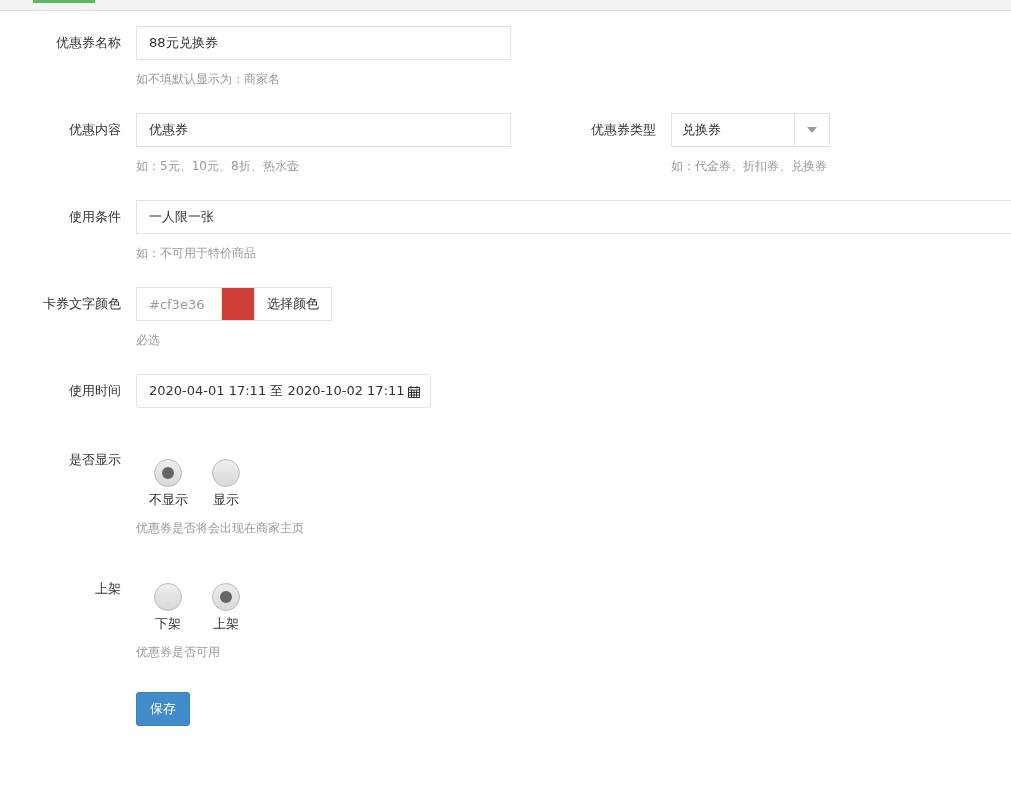 The width and height of the screenshot is (1011, 801). Describe the element at coordinates (750, 130) in the screenshot. I see `type-select: 兑换券` at that location.